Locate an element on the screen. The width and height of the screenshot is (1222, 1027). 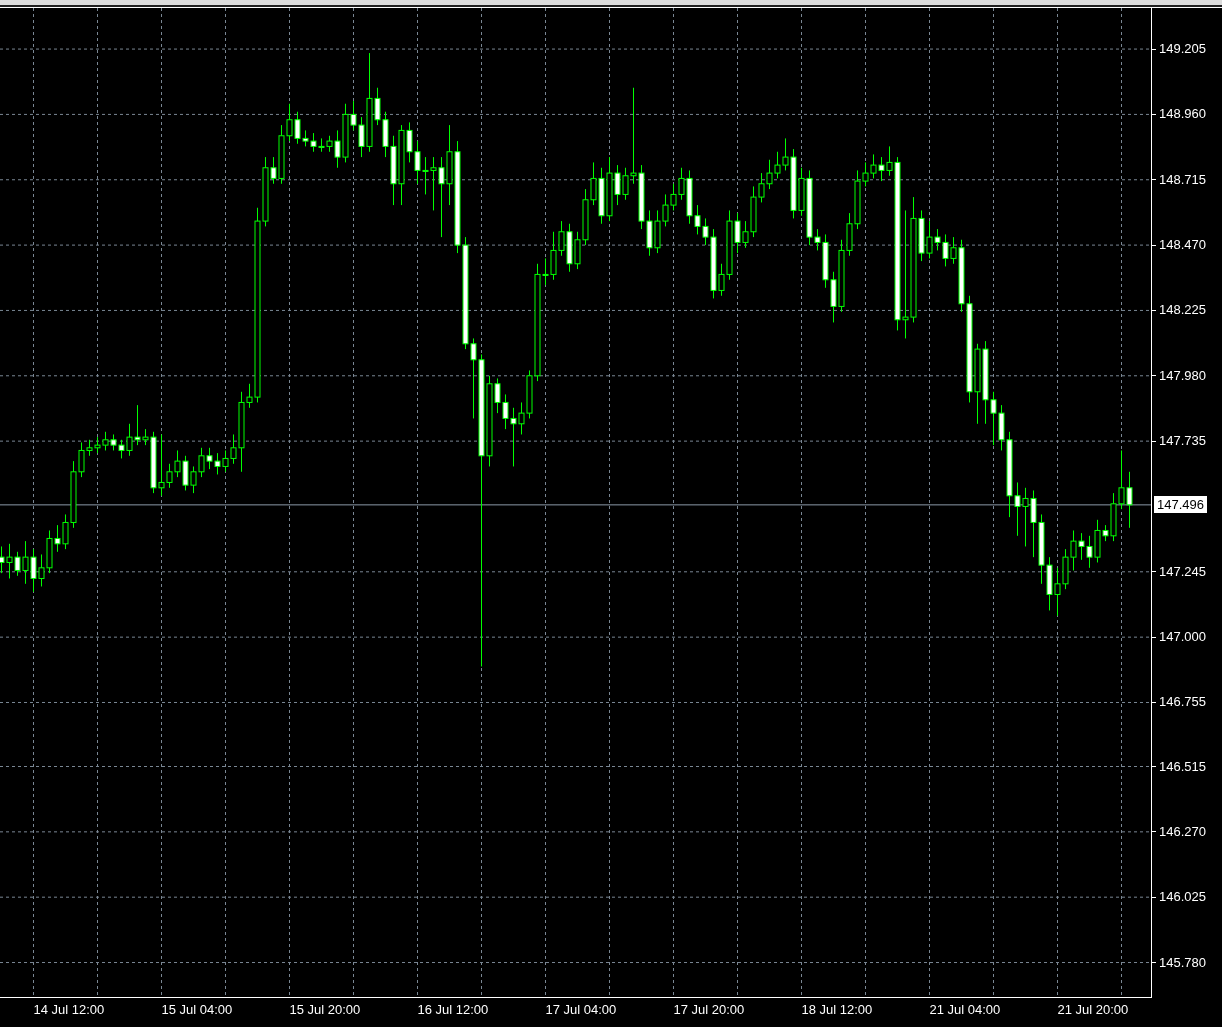
price-axis-label: 146.515 is located at coordinates (1182, 766).